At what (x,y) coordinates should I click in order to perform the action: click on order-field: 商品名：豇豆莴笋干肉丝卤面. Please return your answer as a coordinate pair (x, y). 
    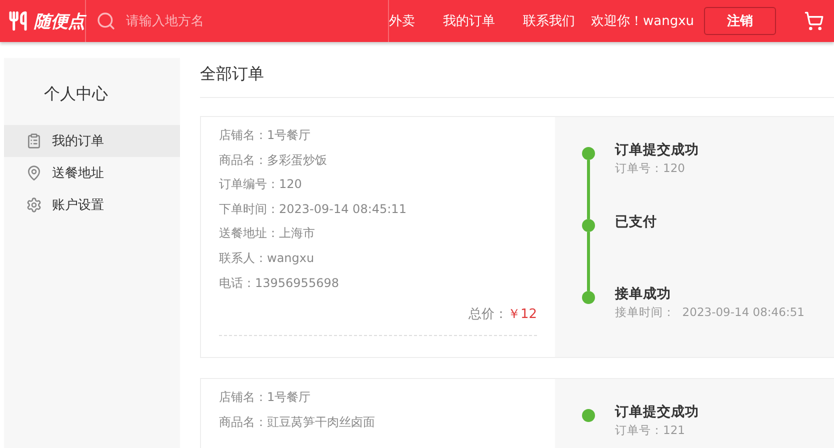
    Looking at the image, I should click on (379, 422).